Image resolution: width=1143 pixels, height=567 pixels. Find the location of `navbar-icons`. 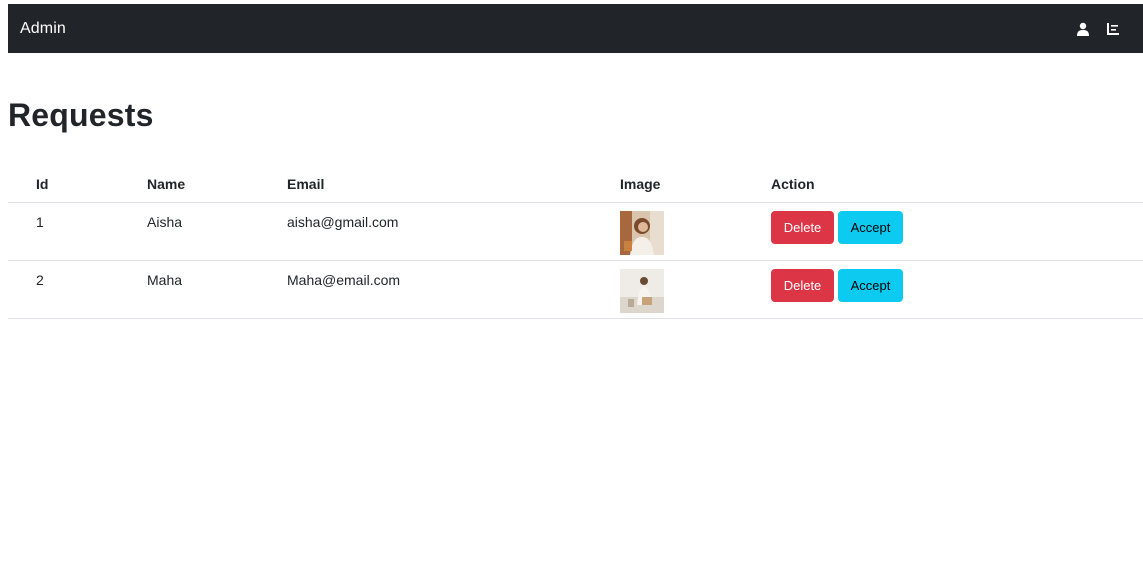

navbar-icons is located at coordinates (1098, 29).